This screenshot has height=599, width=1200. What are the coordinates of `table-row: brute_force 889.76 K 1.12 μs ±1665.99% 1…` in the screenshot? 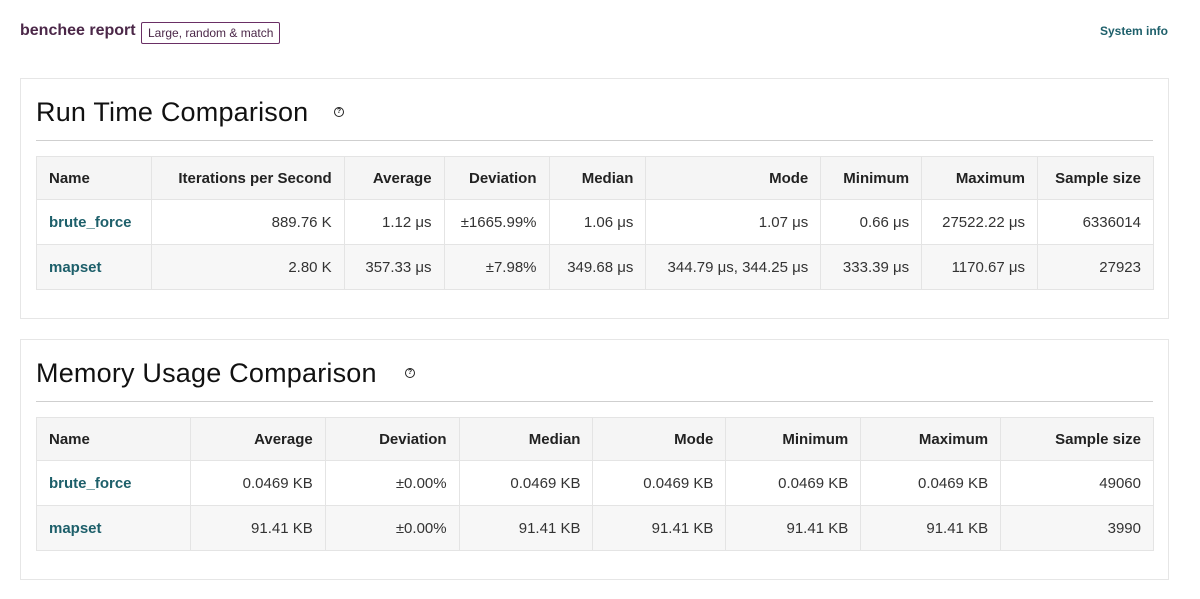 It's located at (595, 222).